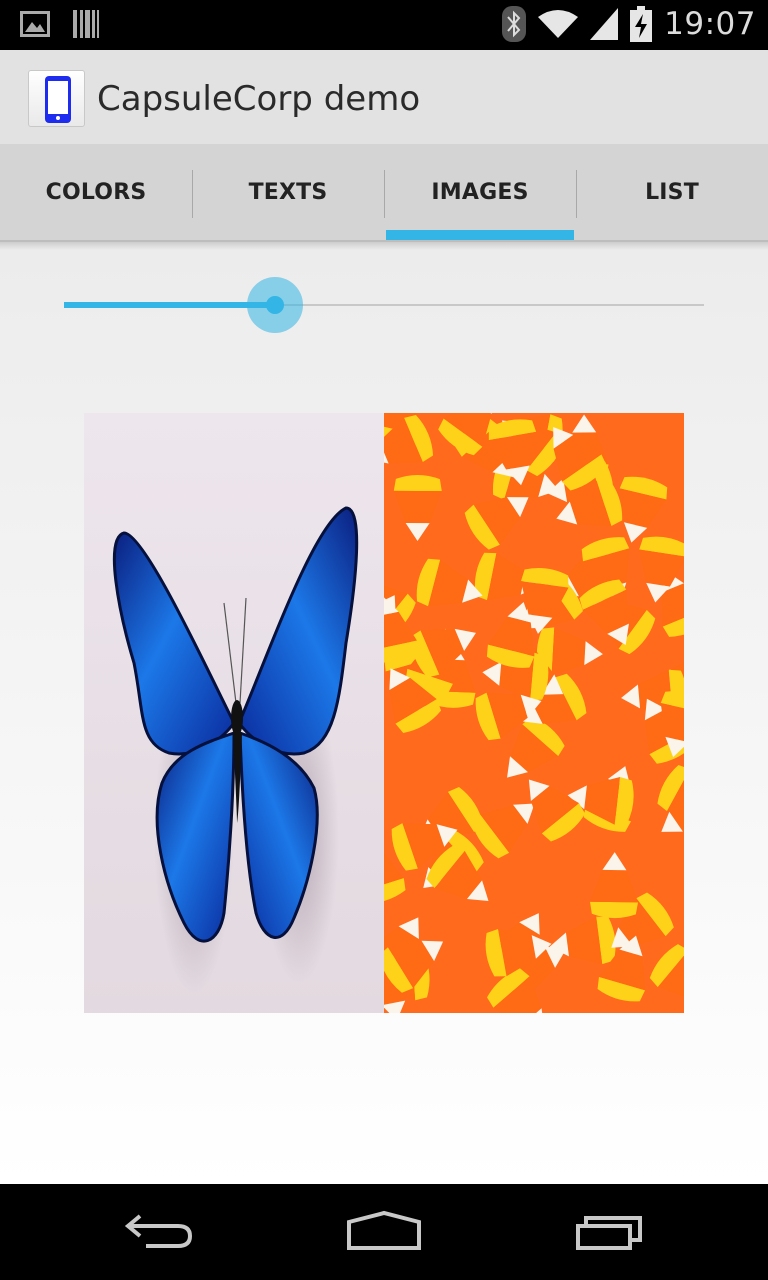  I want to click on slider-thumb, so click(275, 305).